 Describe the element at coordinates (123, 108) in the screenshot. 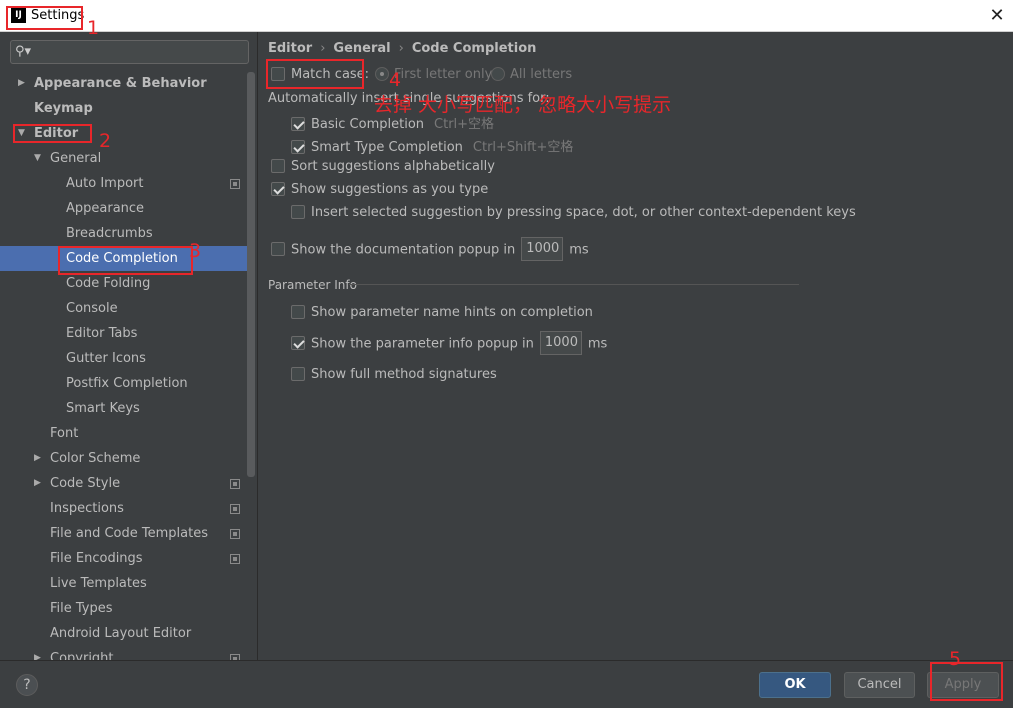

I see `tree-item-keymap: Keymap` at that location.